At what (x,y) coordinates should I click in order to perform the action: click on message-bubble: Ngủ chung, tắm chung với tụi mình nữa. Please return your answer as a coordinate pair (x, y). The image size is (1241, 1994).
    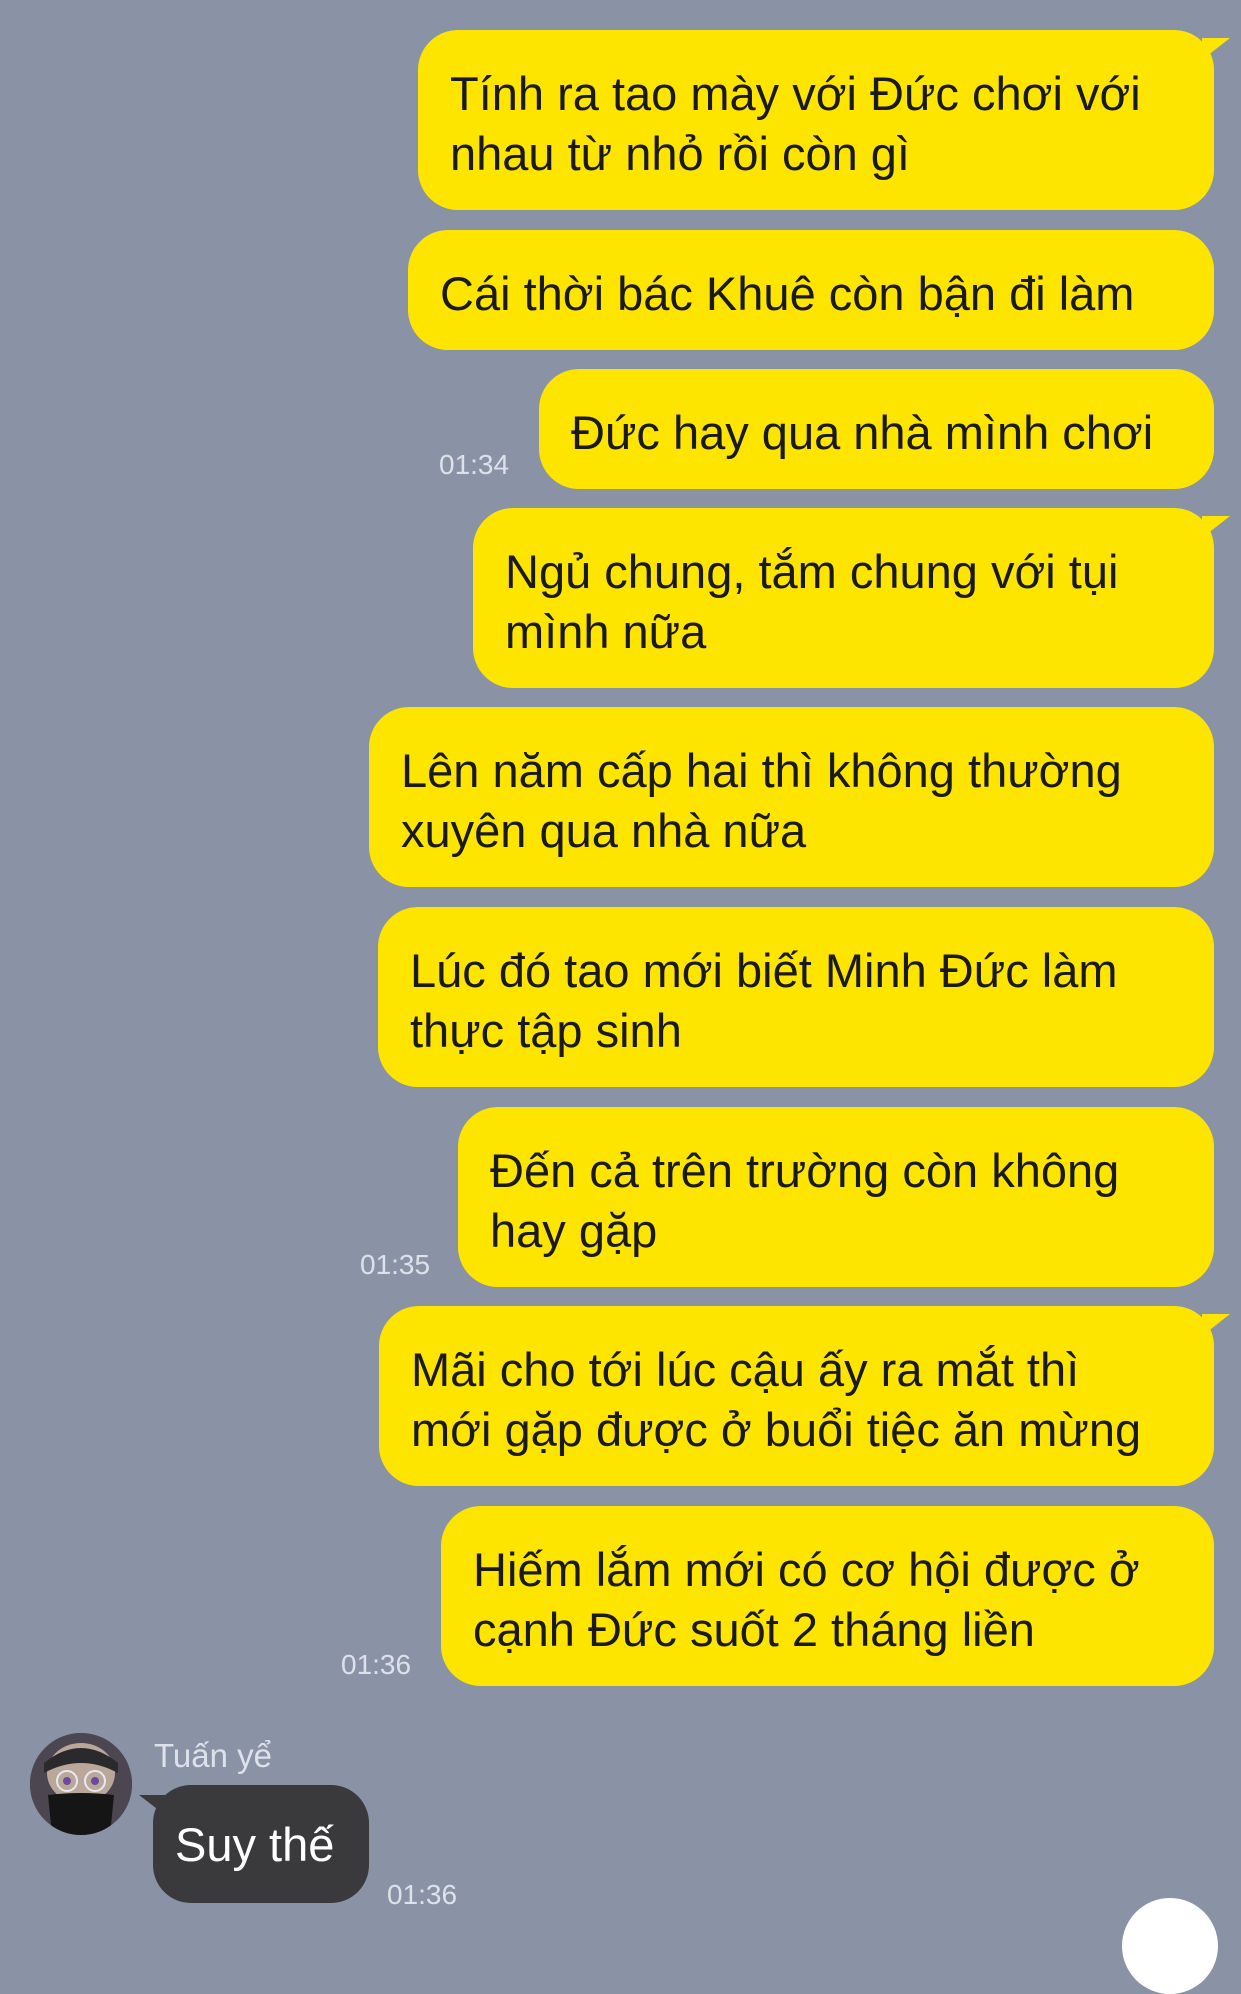
    Looking at the image, I should click on (851, 598).